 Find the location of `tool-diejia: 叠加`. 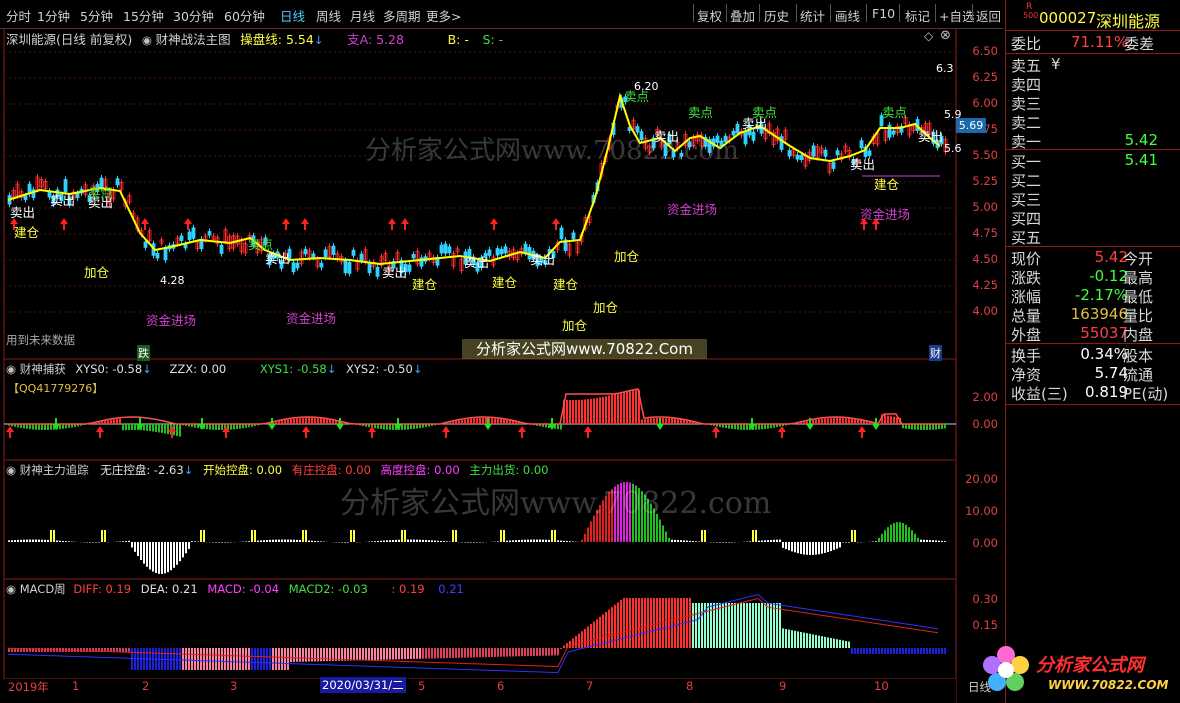

tool-diejia: 叠加 is located at coordinates (742, 15).